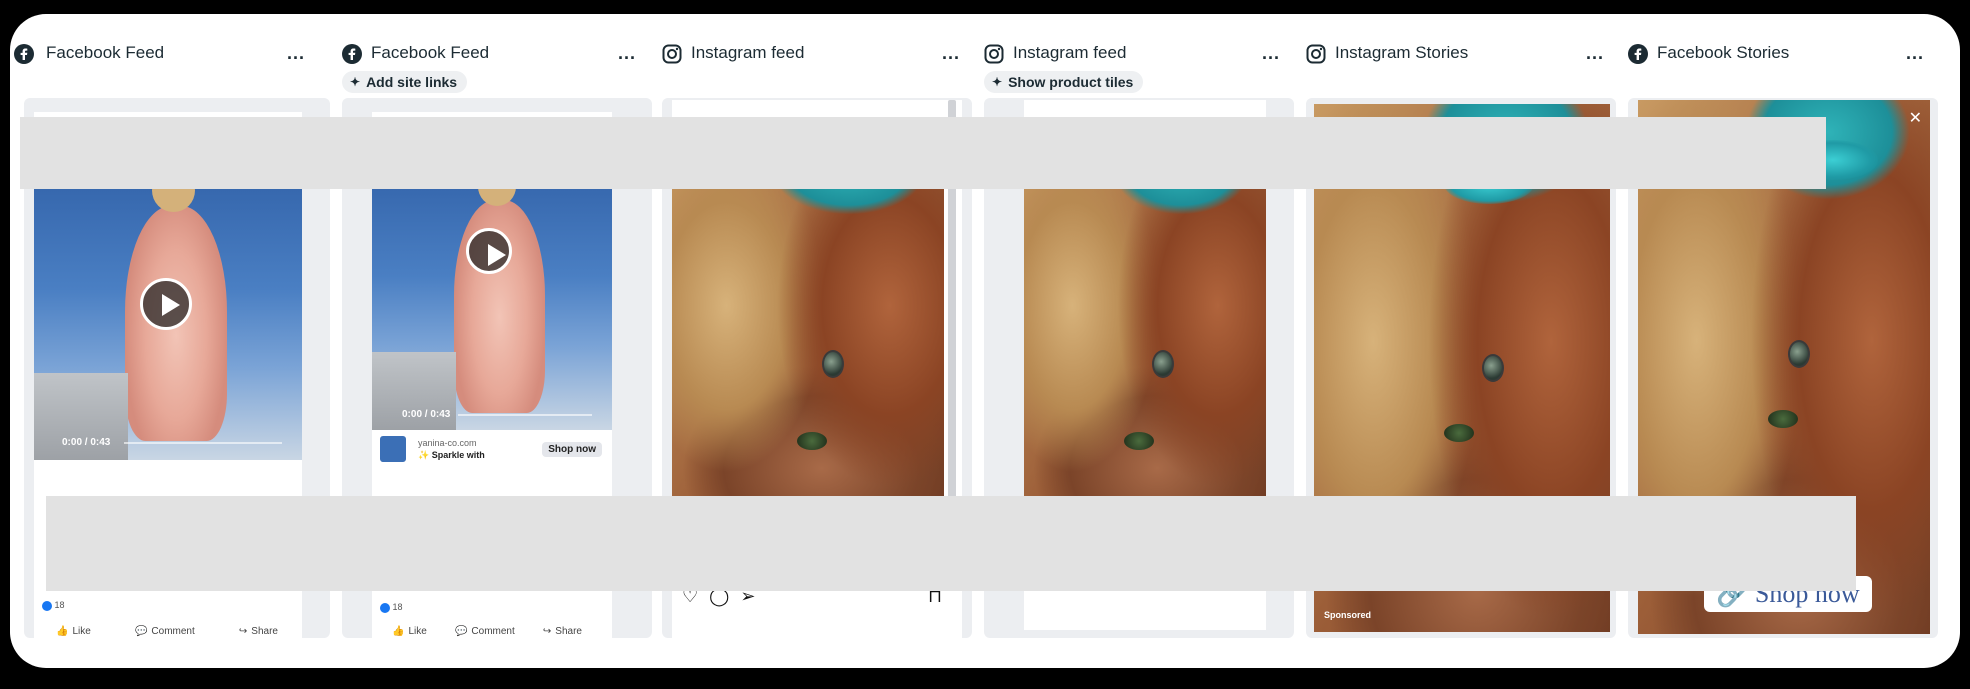 The image size is (1970, 689). I want to click on add-site-links-chip: ✦ Add site links, so click(405, 82).